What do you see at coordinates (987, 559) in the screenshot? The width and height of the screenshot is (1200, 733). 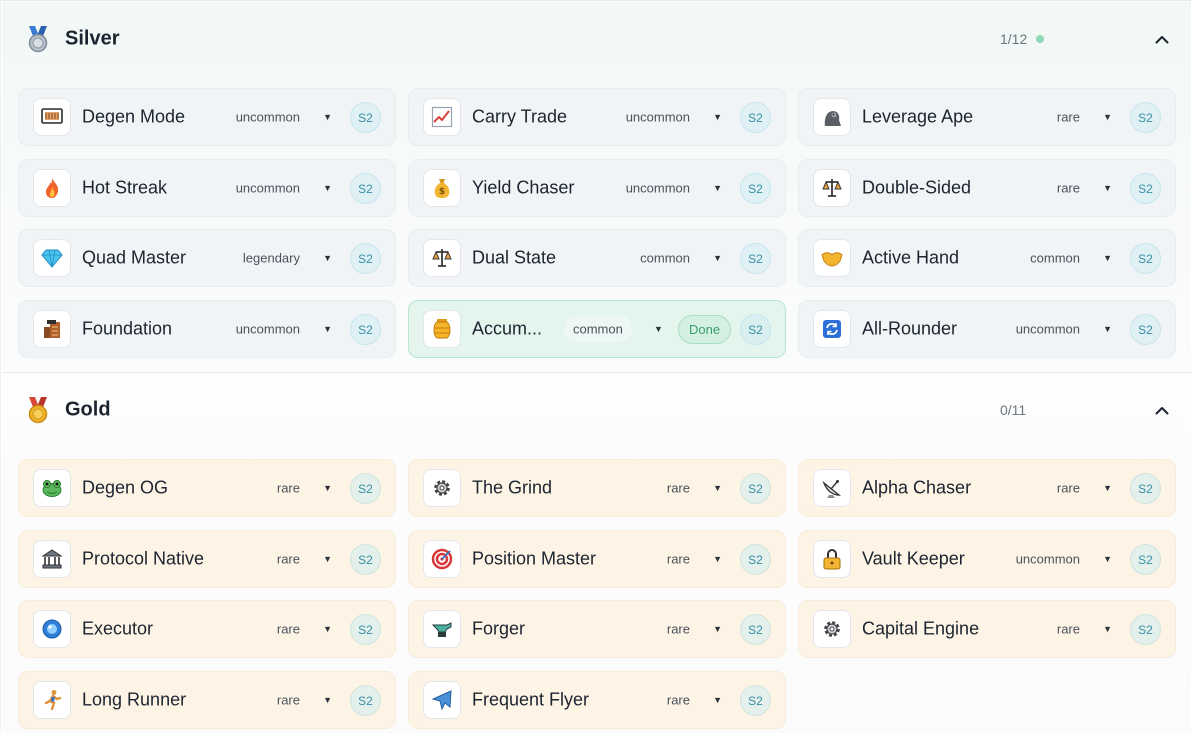 I see `achievement-card: Vault Keeper uncommon ▼ S2` at bounding box center [987, 559].